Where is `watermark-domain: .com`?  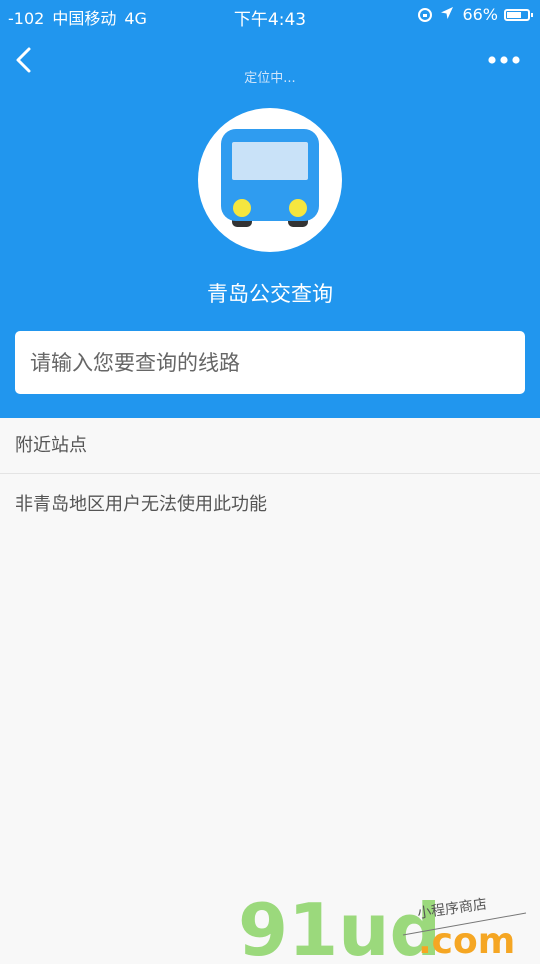
watermark-domain: .com is located at coordinates (466, 940).